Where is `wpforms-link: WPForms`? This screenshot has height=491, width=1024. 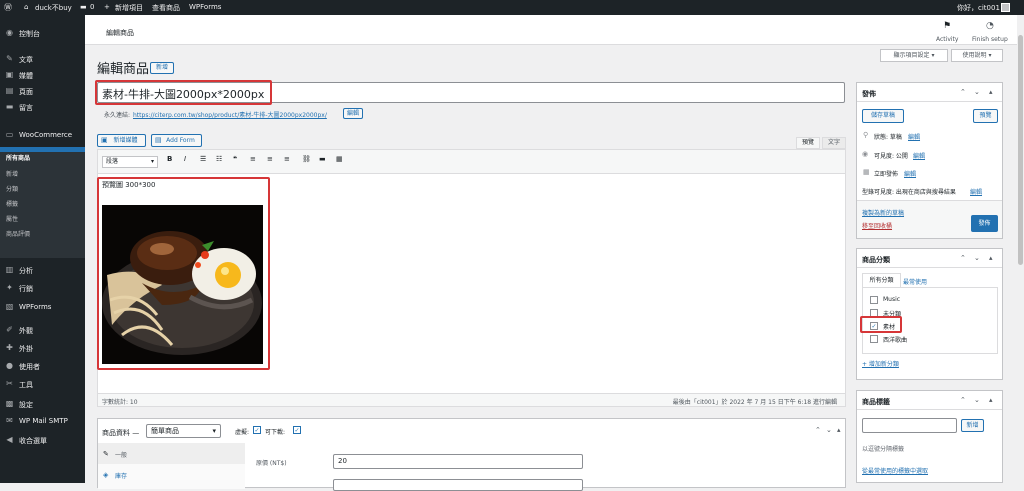
wpforms-link: WPForms is located at coordinates (205, 7).